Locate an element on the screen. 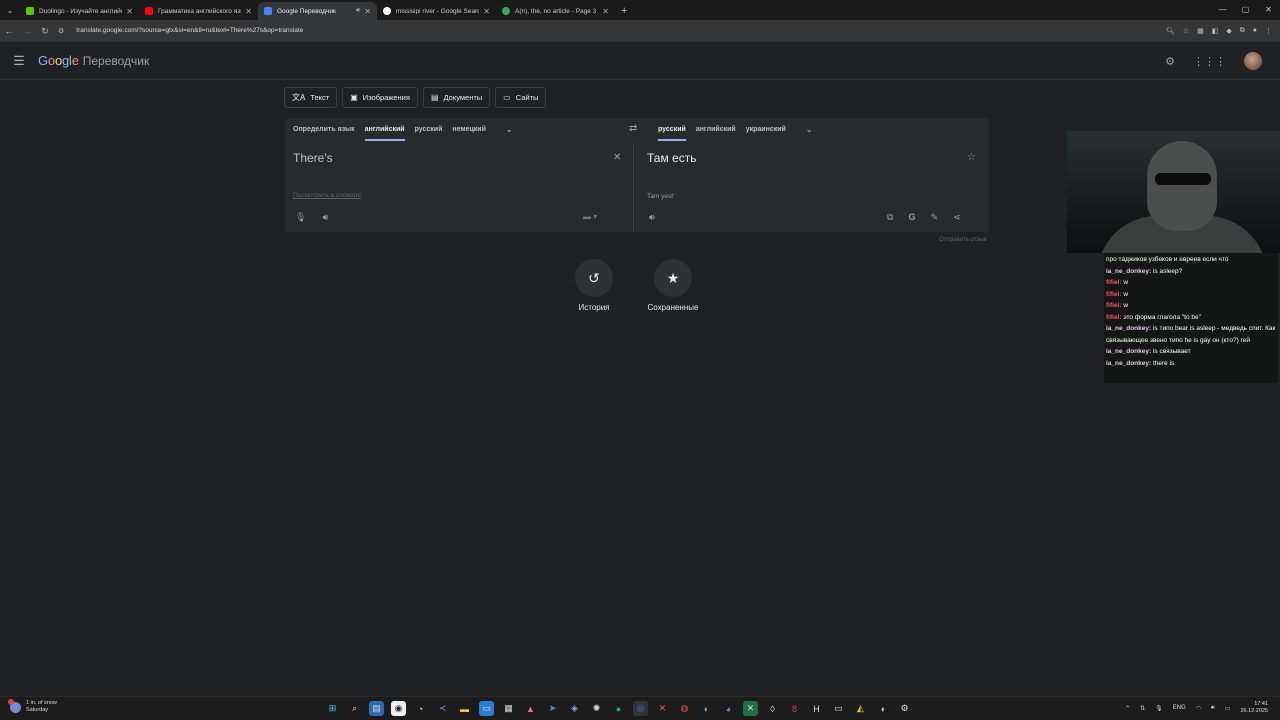 The width and height of the screenshot is (1280, 720). tab-title: Грамматика английского языка is located at coordinates (199, 11).